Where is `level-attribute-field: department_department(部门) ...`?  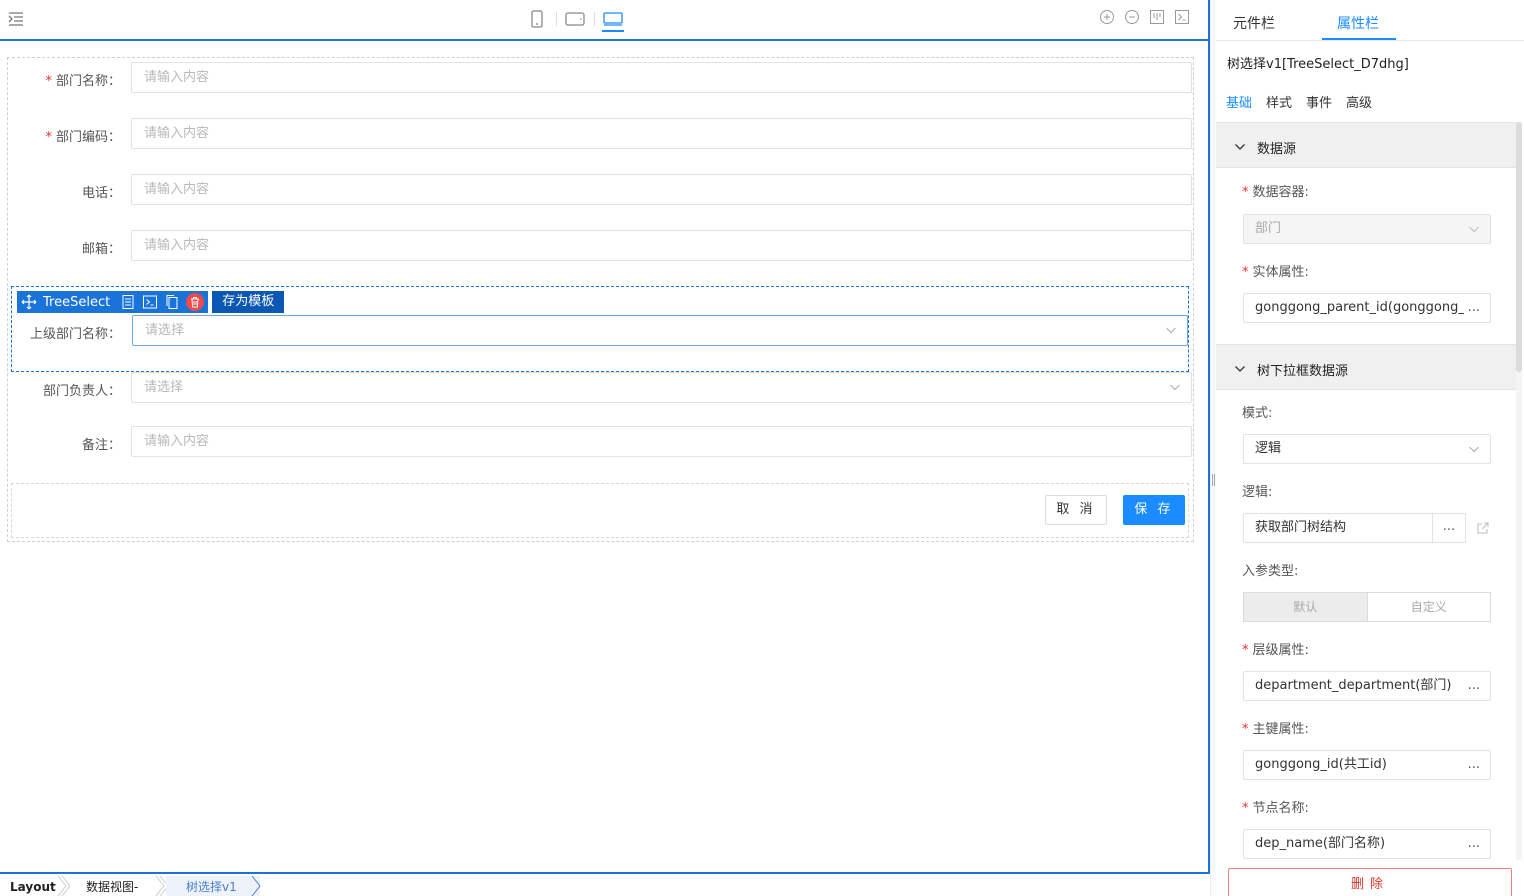 level-attribute-field: department_department(部门) ... is located at coordinates (1367, 686).